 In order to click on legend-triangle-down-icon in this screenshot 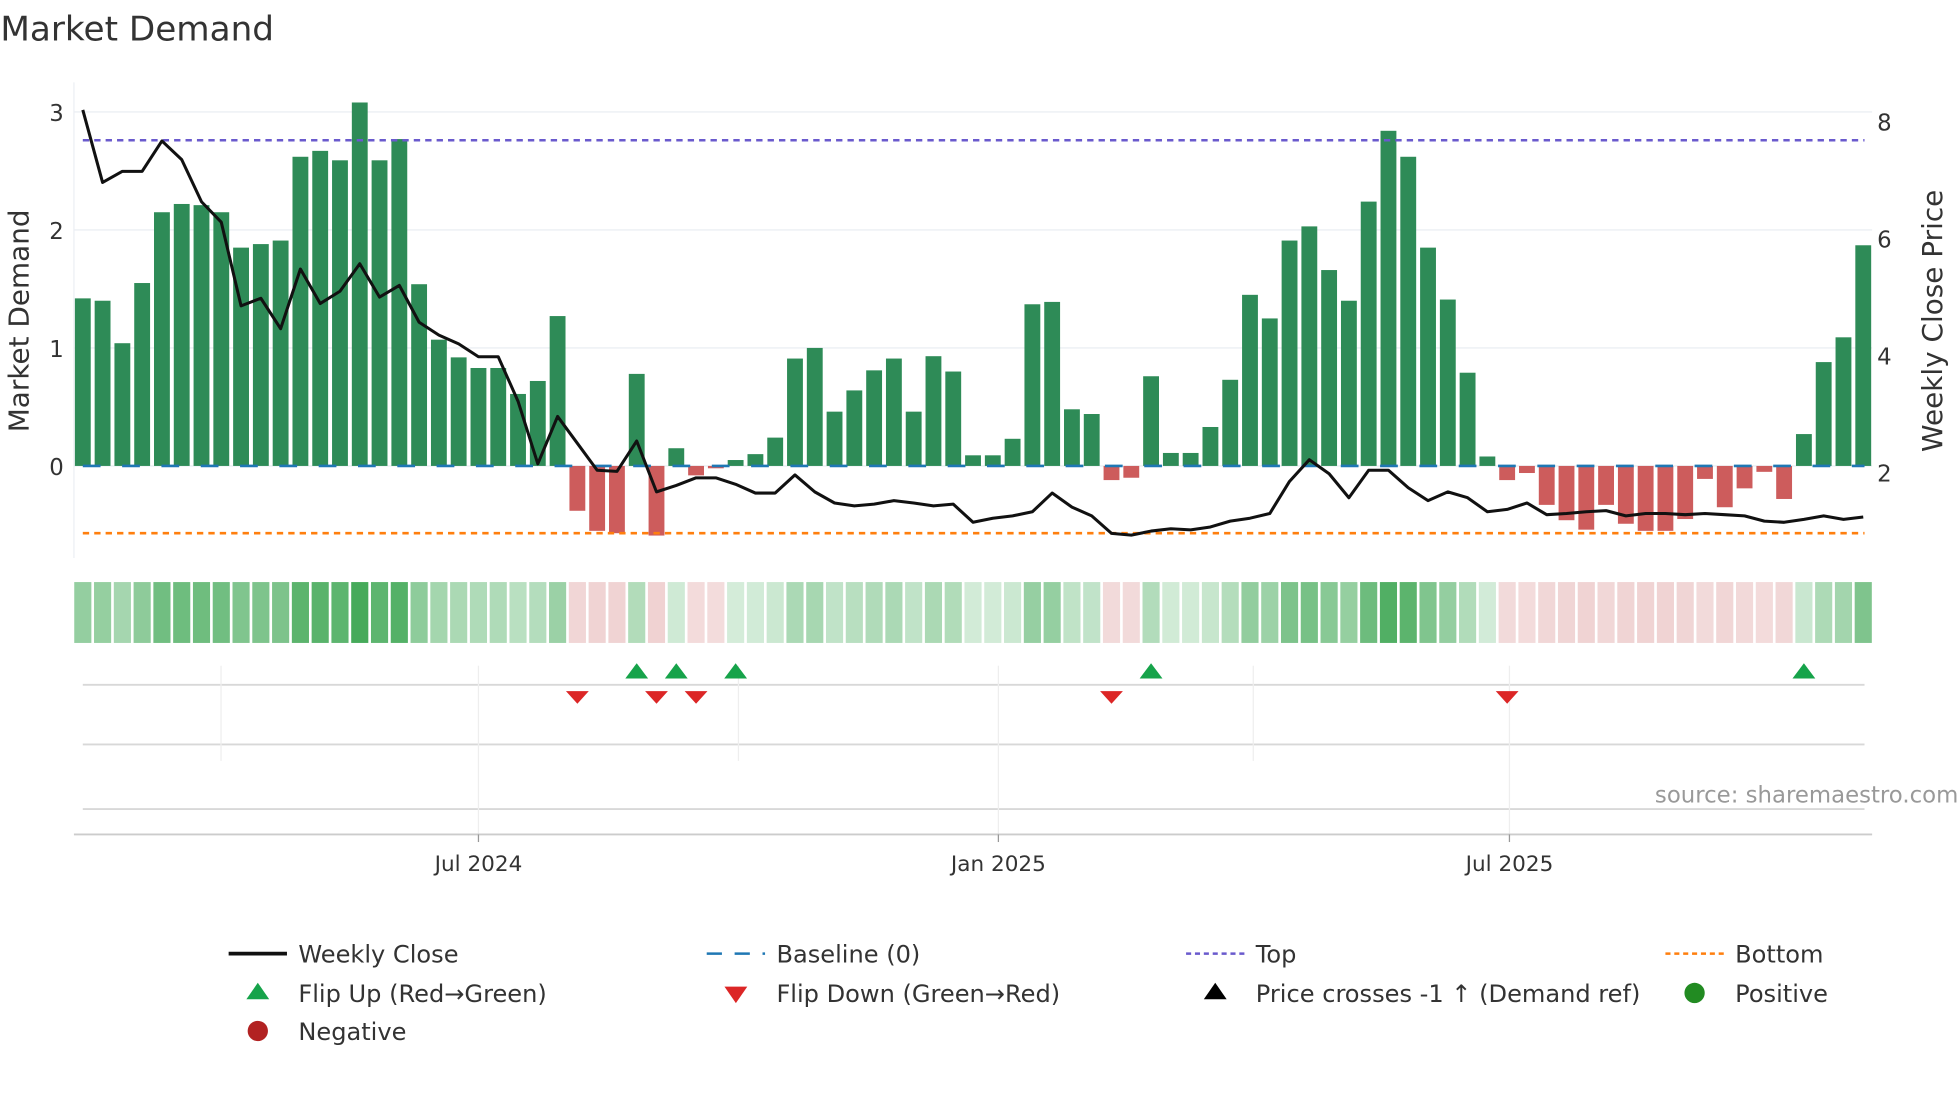, I will do `click(736, 995)`.